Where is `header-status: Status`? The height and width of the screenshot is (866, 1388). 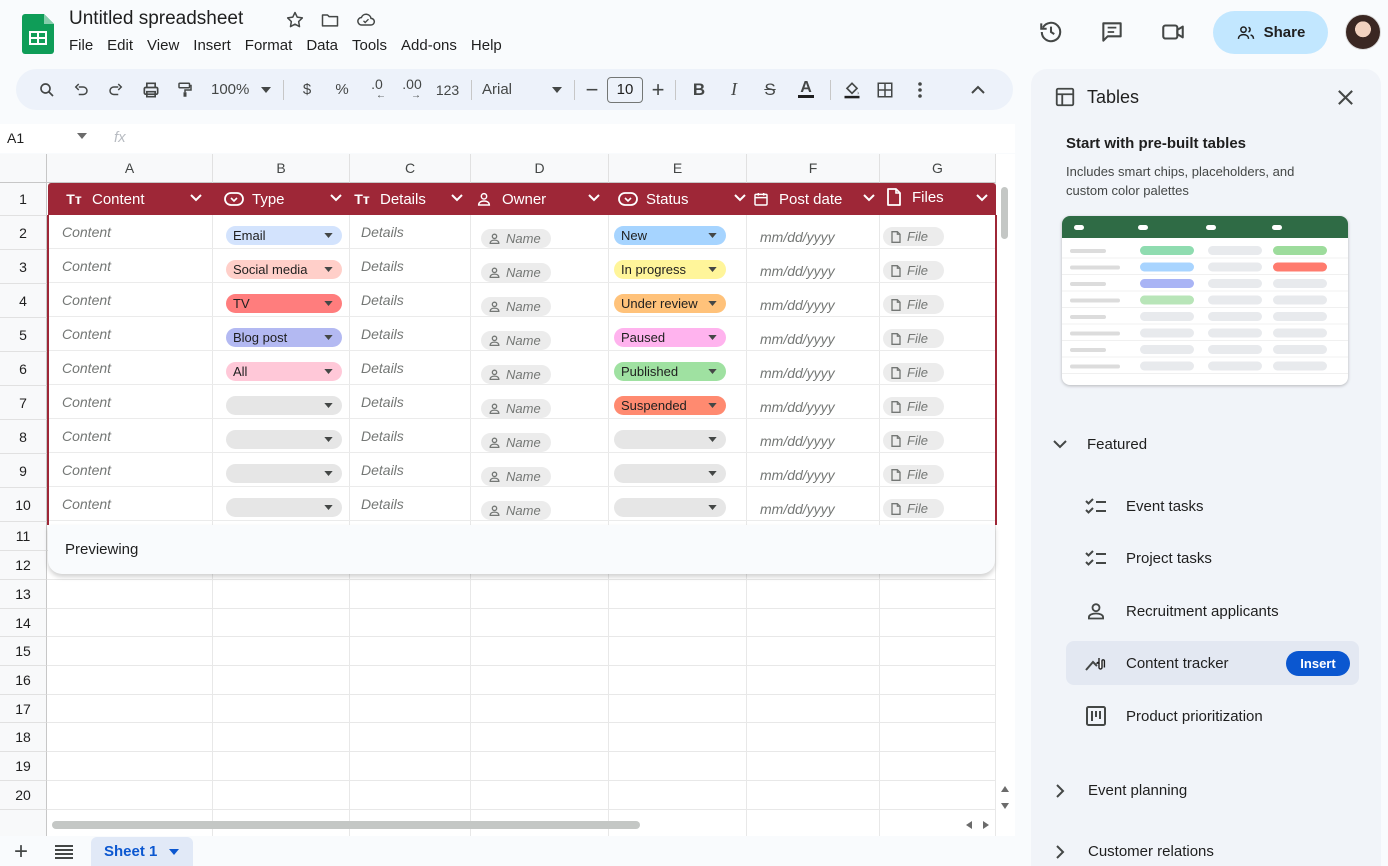
header-status: Status is located at coordinates (687, 199).